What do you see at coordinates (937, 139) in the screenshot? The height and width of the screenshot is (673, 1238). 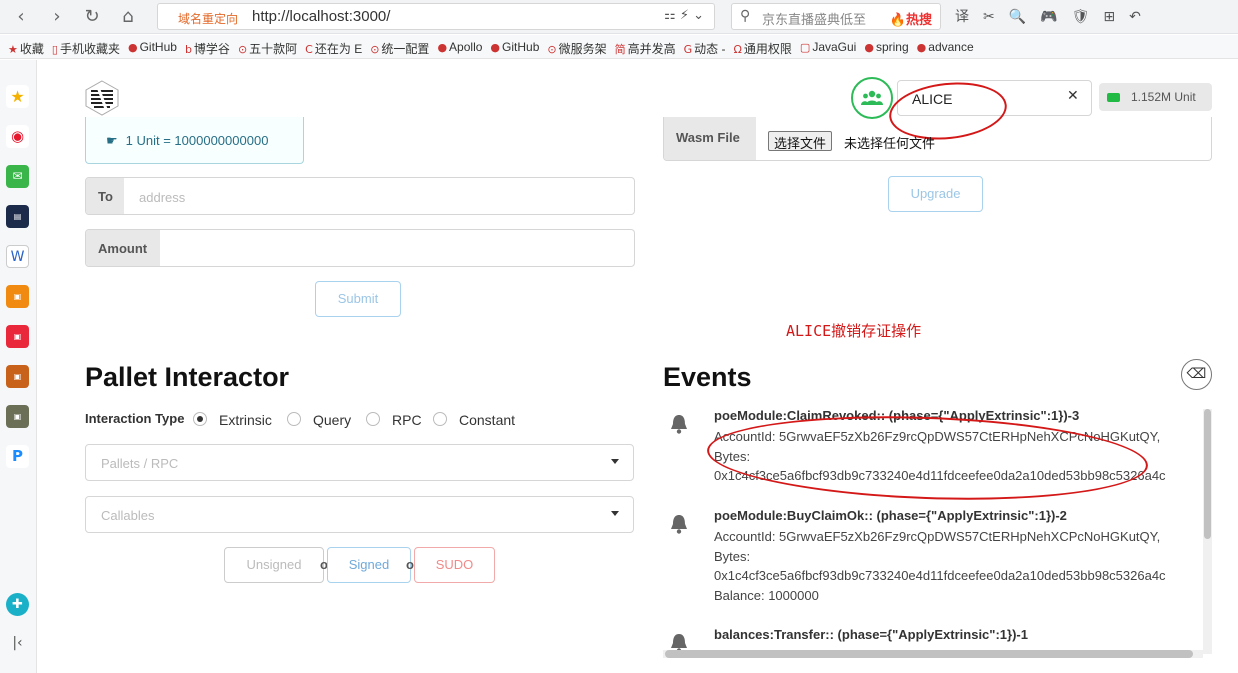 I see `wasm-file-field: Wasm File 选择文件 未选择任何文件` at bounding box center [937, 139].